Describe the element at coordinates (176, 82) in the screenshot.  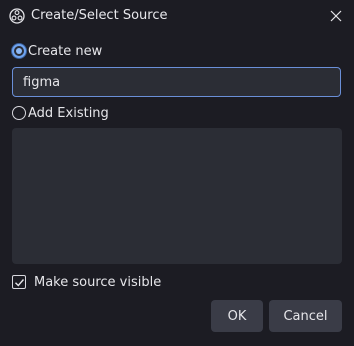
I see `source-name-input` at that location.